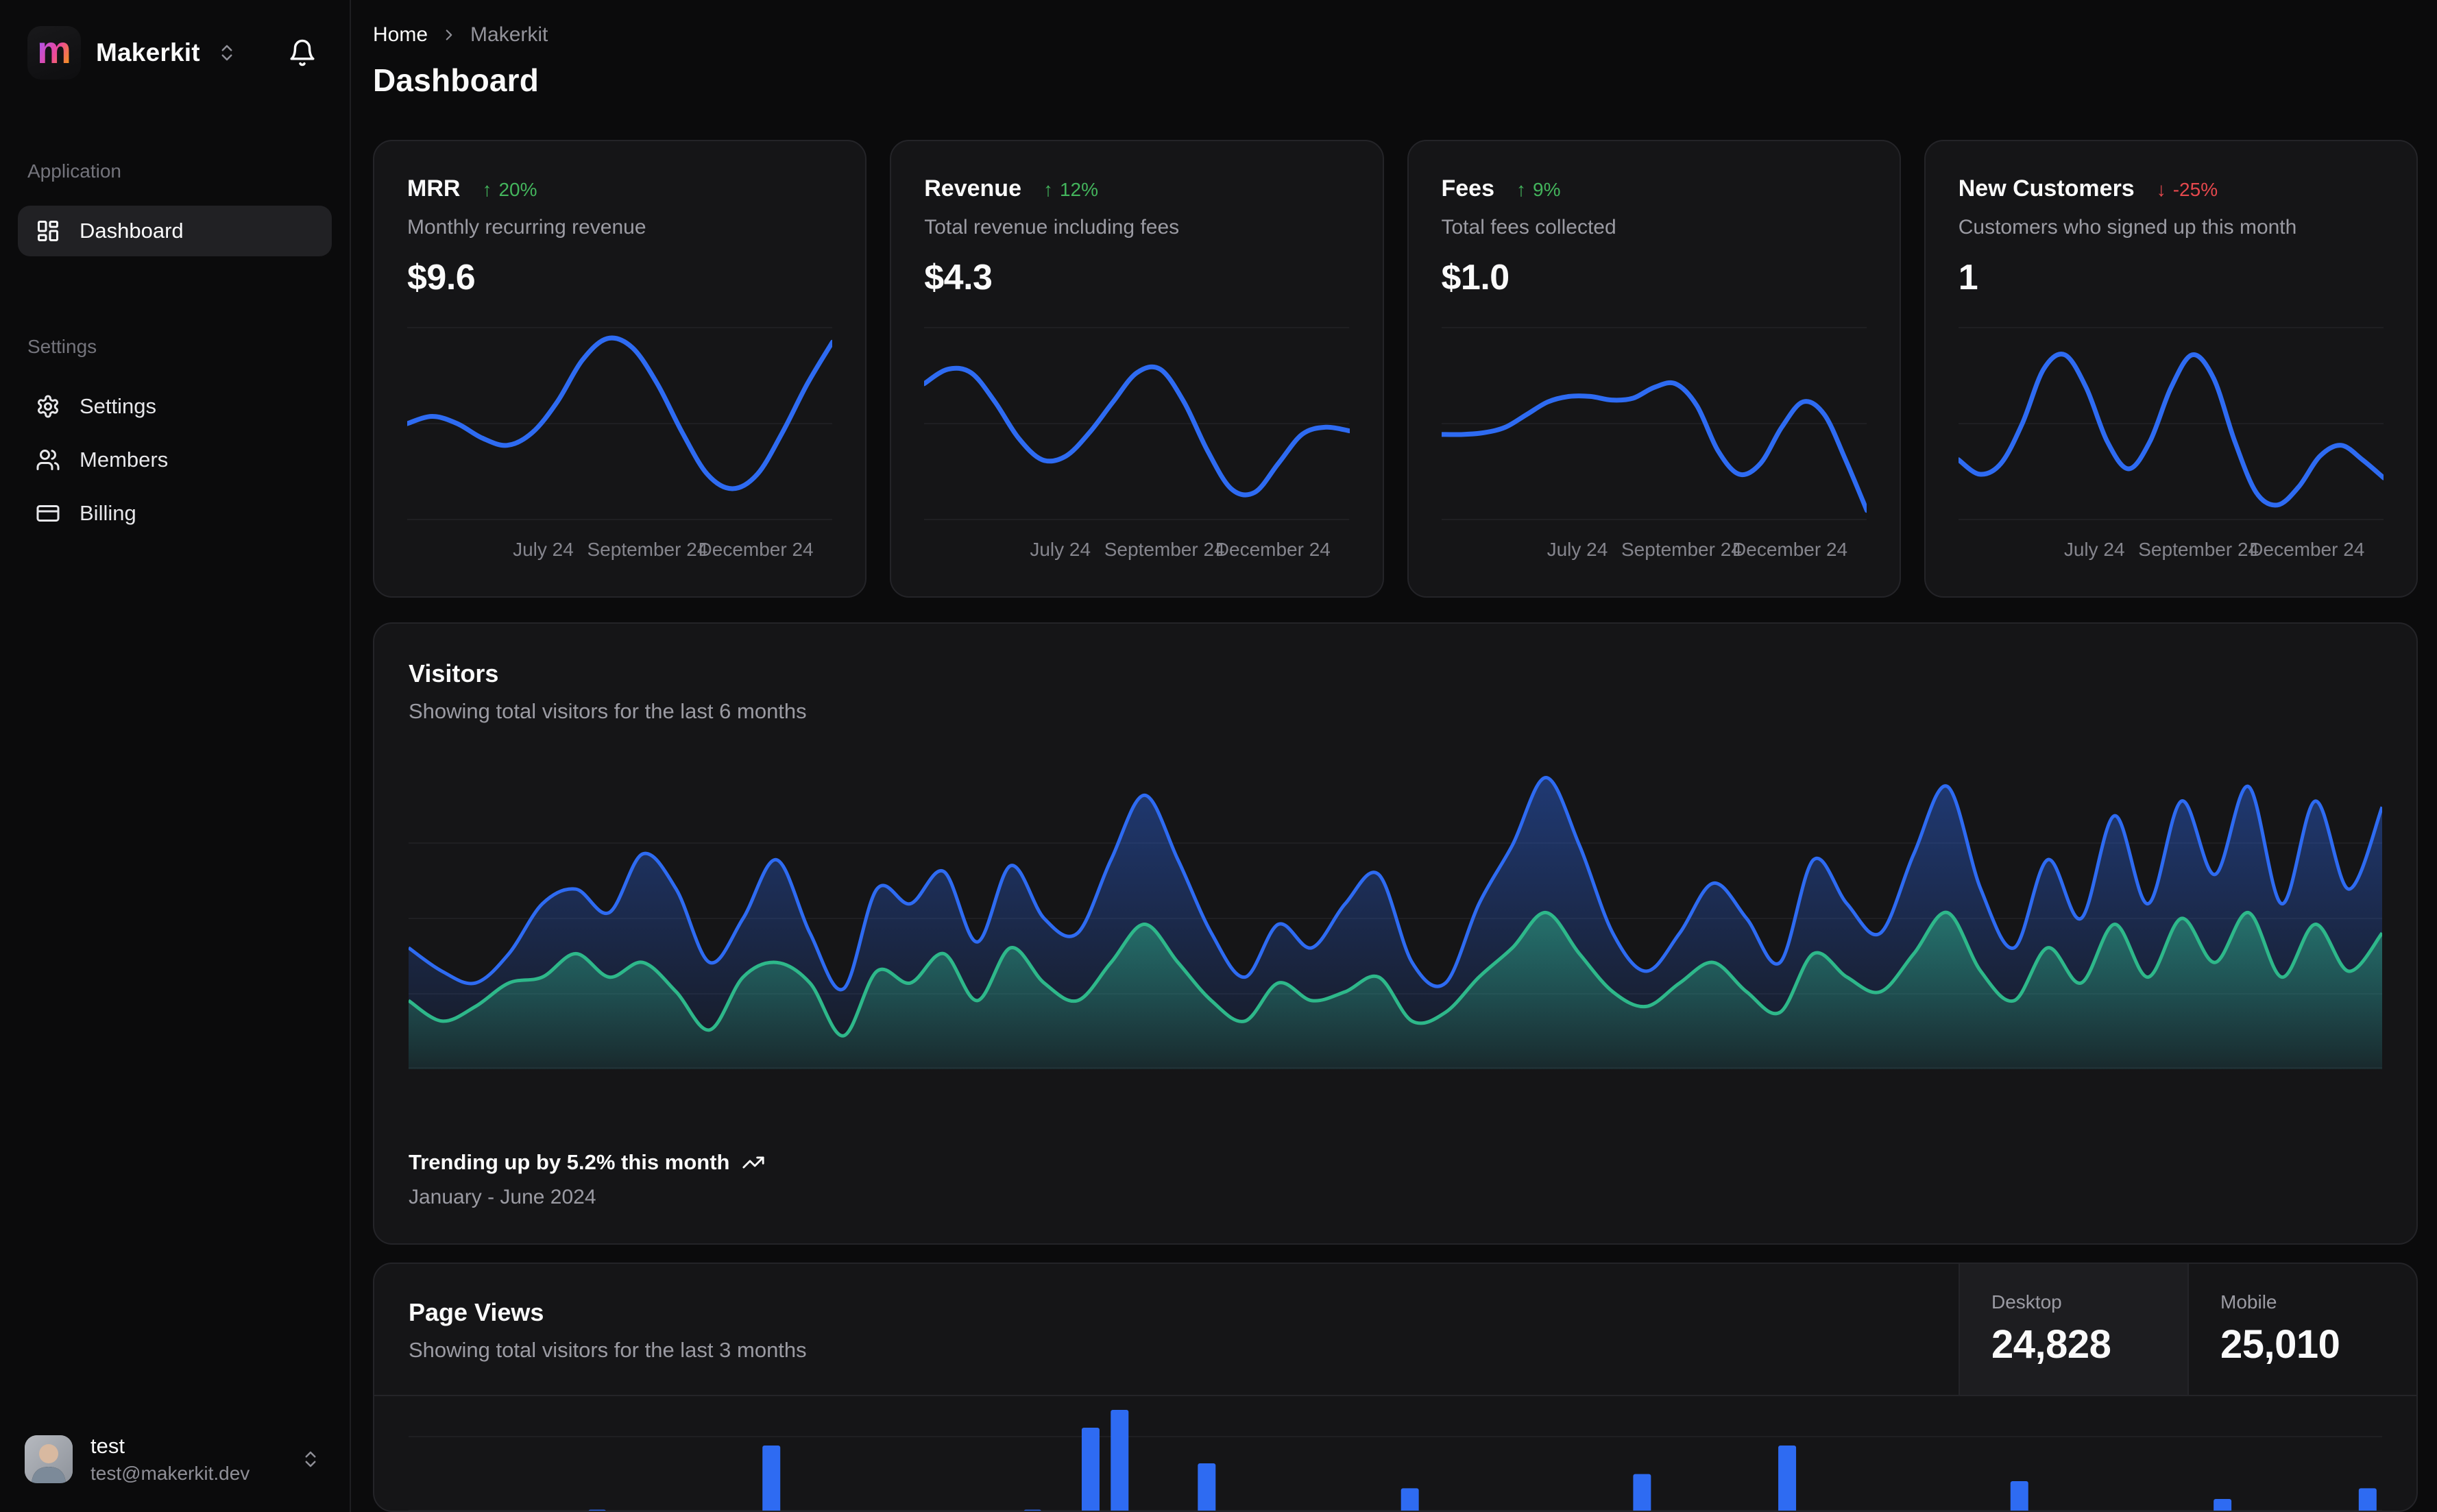 The height and width of the screenshot is (1512, 2437). What do you see at coordinates (2280, 1345) in the screenshot?
I see `mobile-value: 25,010` at bounding box center [2280, 1345].